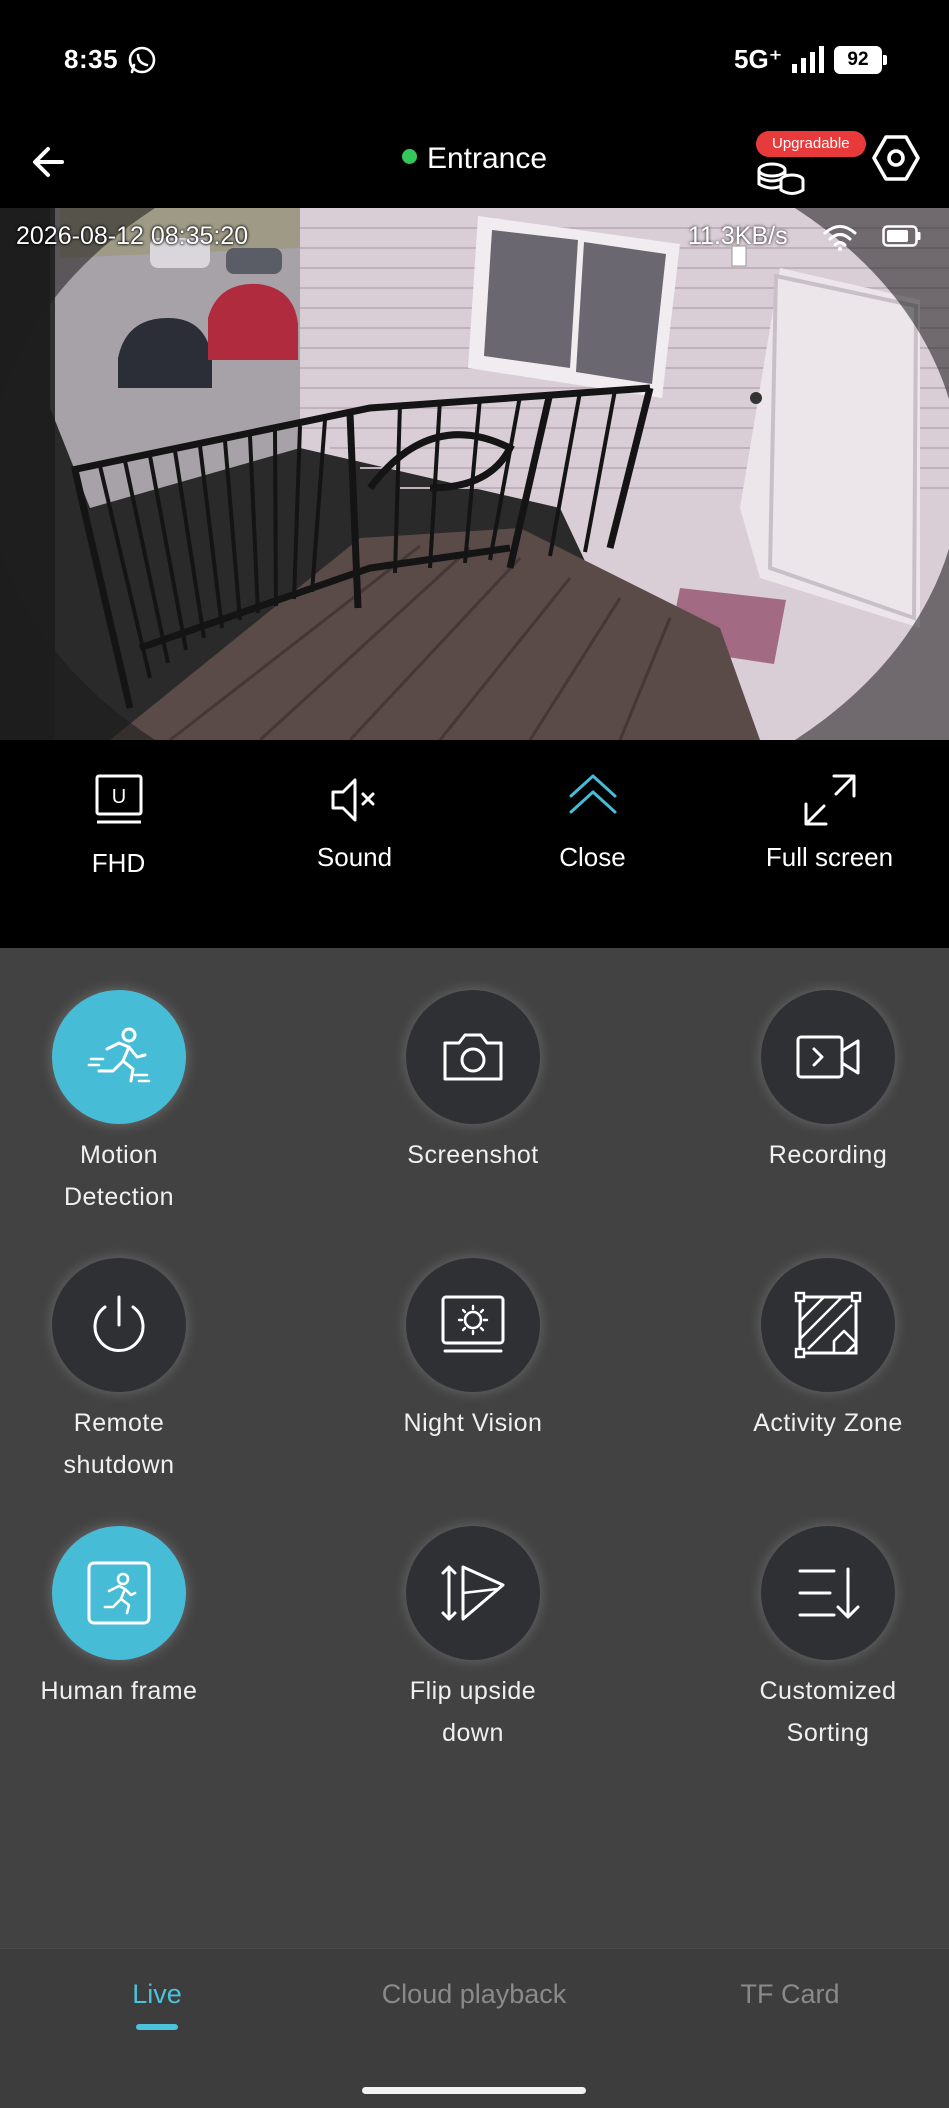  I want to click on remote-shutdown-toggle, so click(119, 1325).